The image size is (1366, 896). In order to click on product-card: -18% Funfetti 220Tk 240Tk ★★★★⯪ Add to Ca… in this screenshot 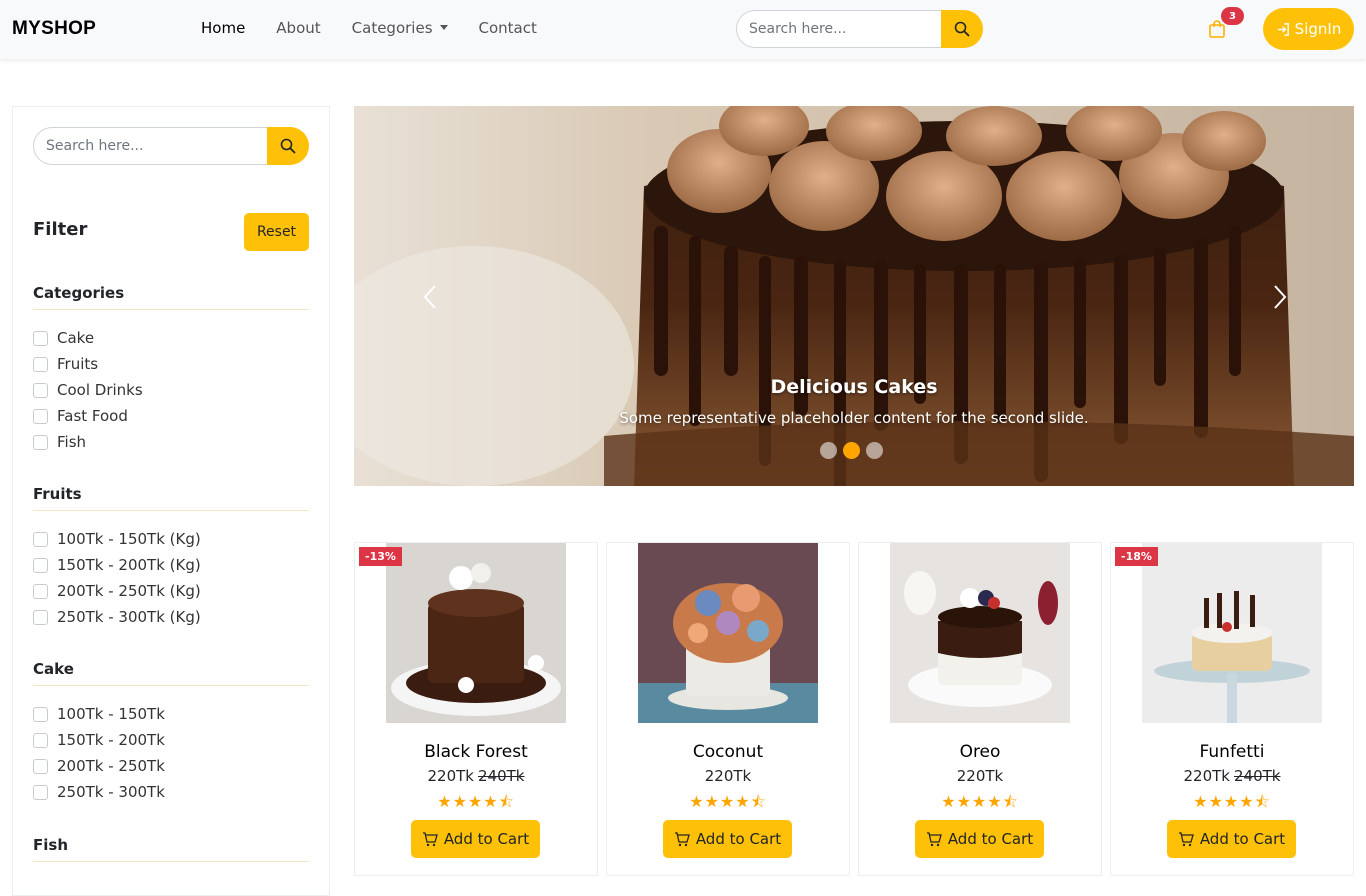, I will do `click(1232, 709)`.